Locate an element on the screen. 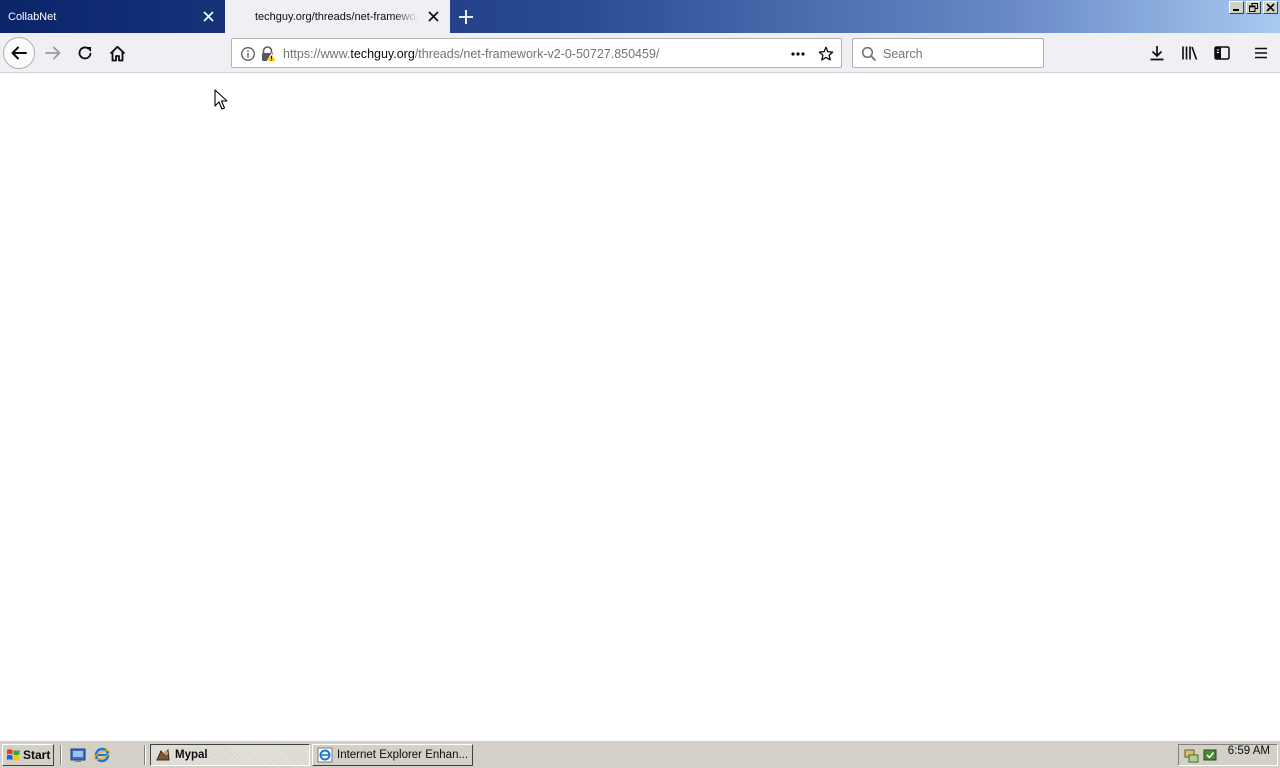 The image size is (1280, 768). library-button is located at coordinates (1190, 53).